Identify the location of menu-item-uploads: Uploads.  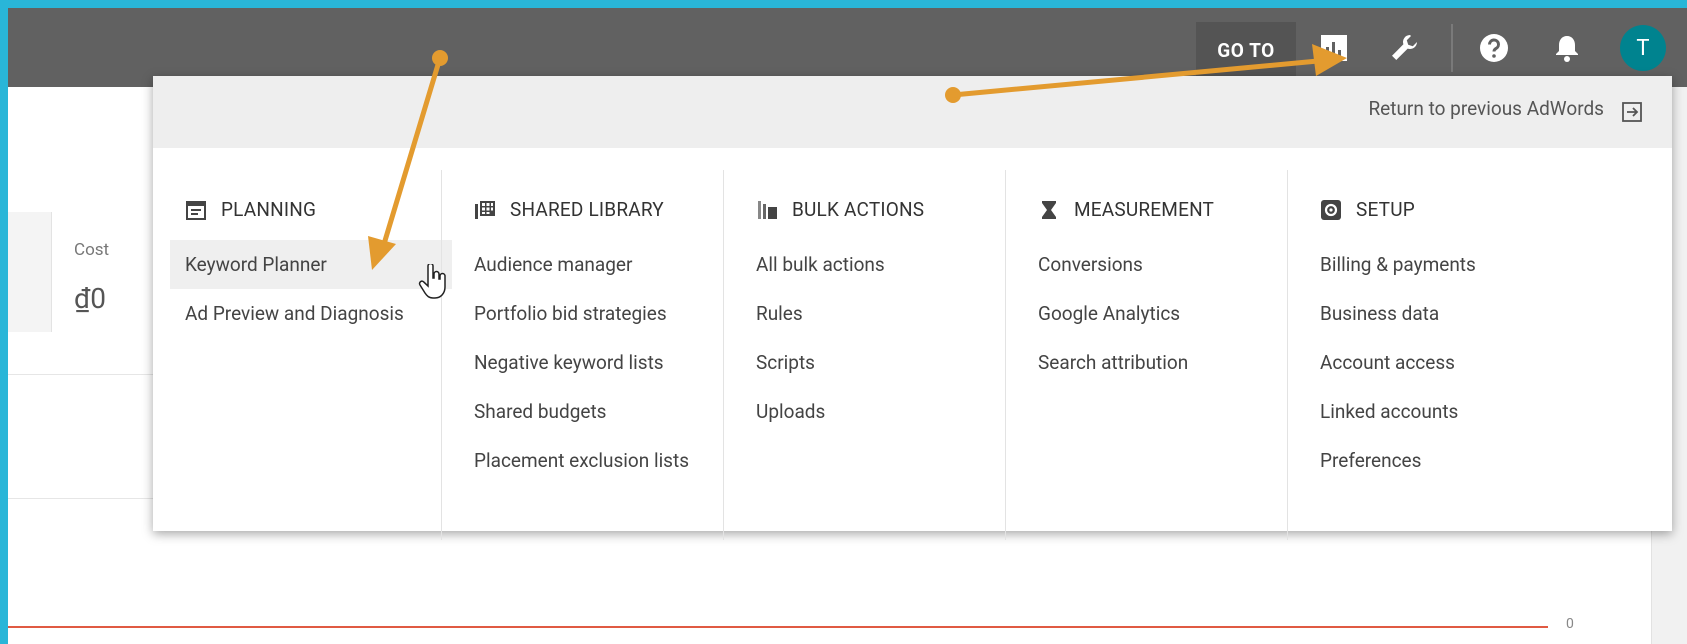
(866, 411).